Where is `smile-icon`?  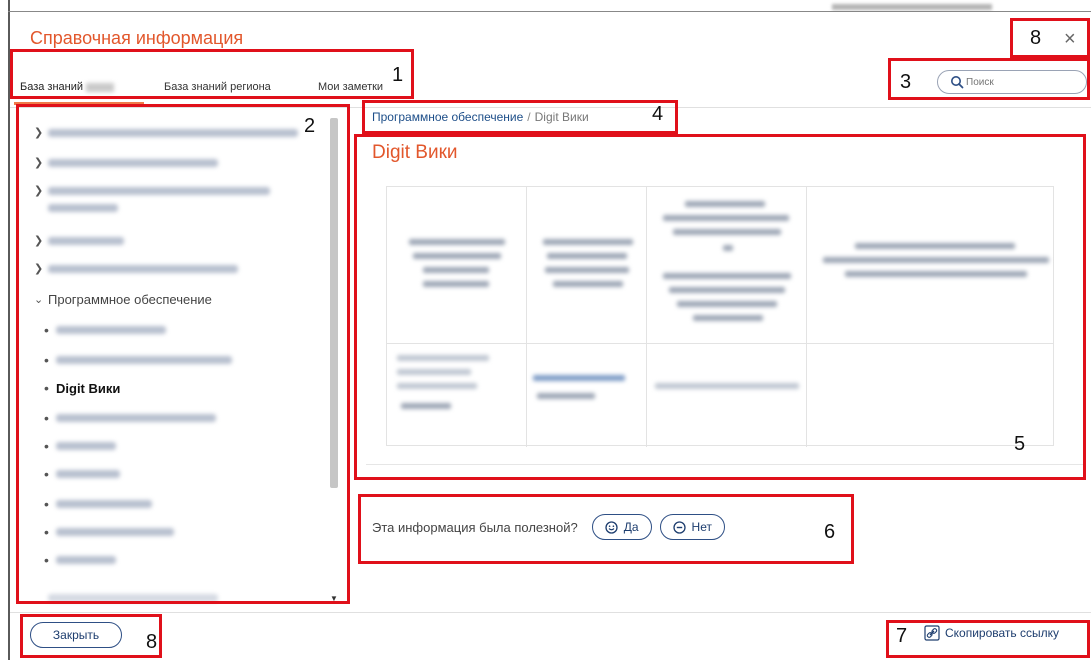
smile-icon is located at coordinates (611, 527).